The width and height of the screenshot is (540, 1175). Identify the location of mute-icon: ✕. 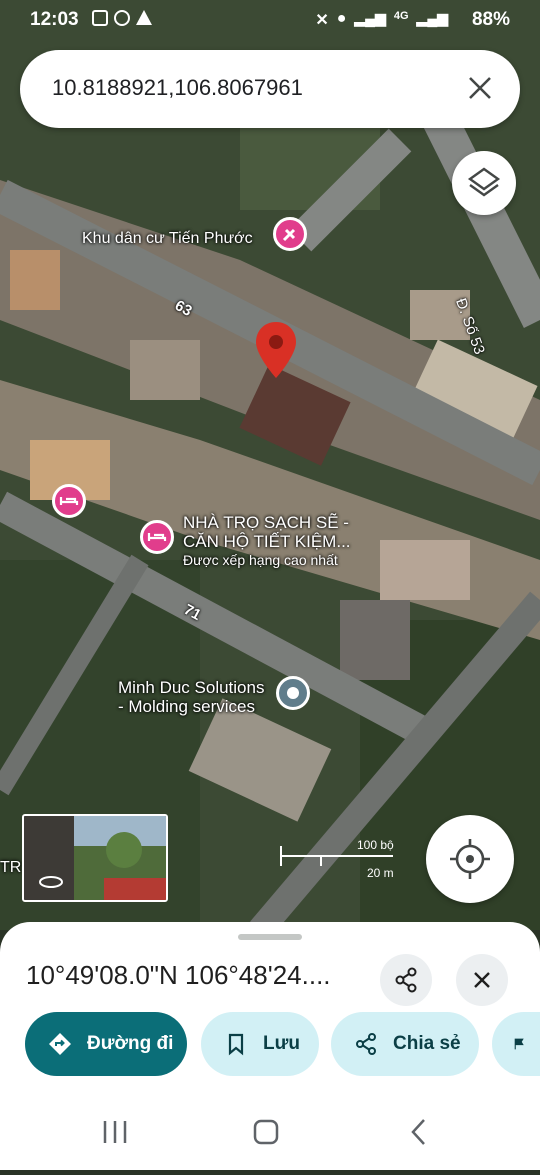
(322, 20).